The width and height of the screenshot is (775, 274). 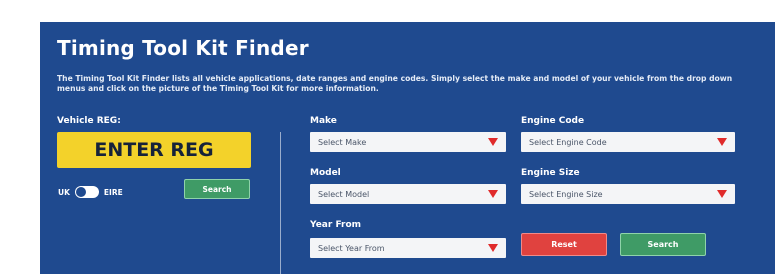 I want to click on column-divider, so click(x=280, y=203).